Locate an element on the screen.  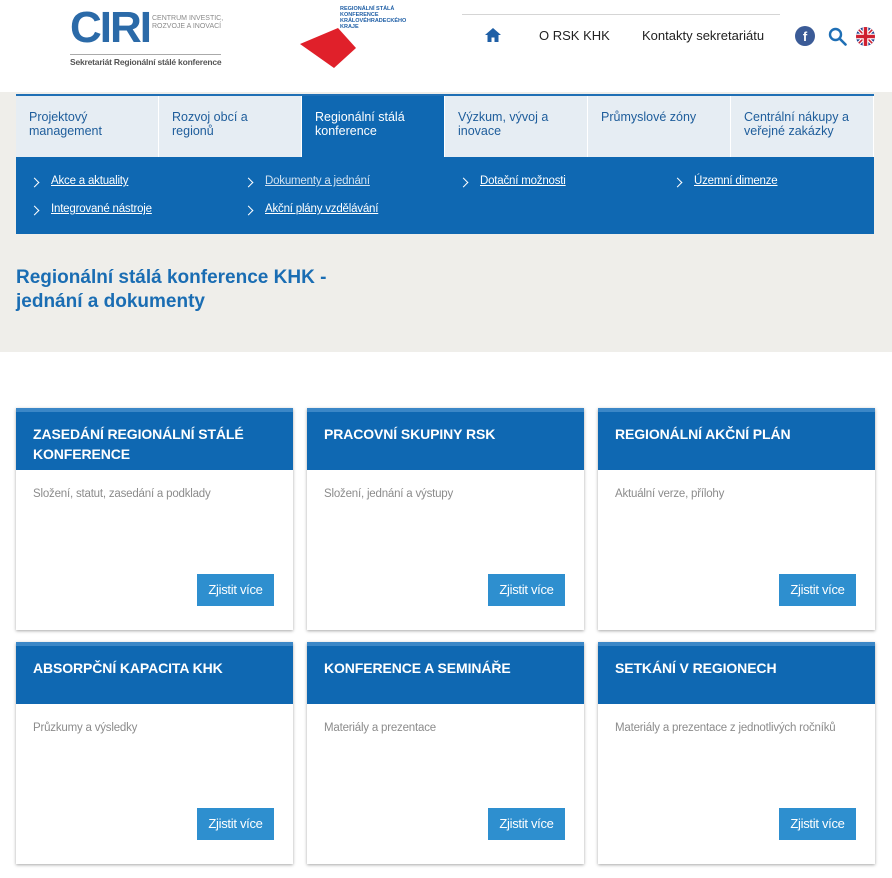
facebook-icon: f is located at coordinates (805, 36).